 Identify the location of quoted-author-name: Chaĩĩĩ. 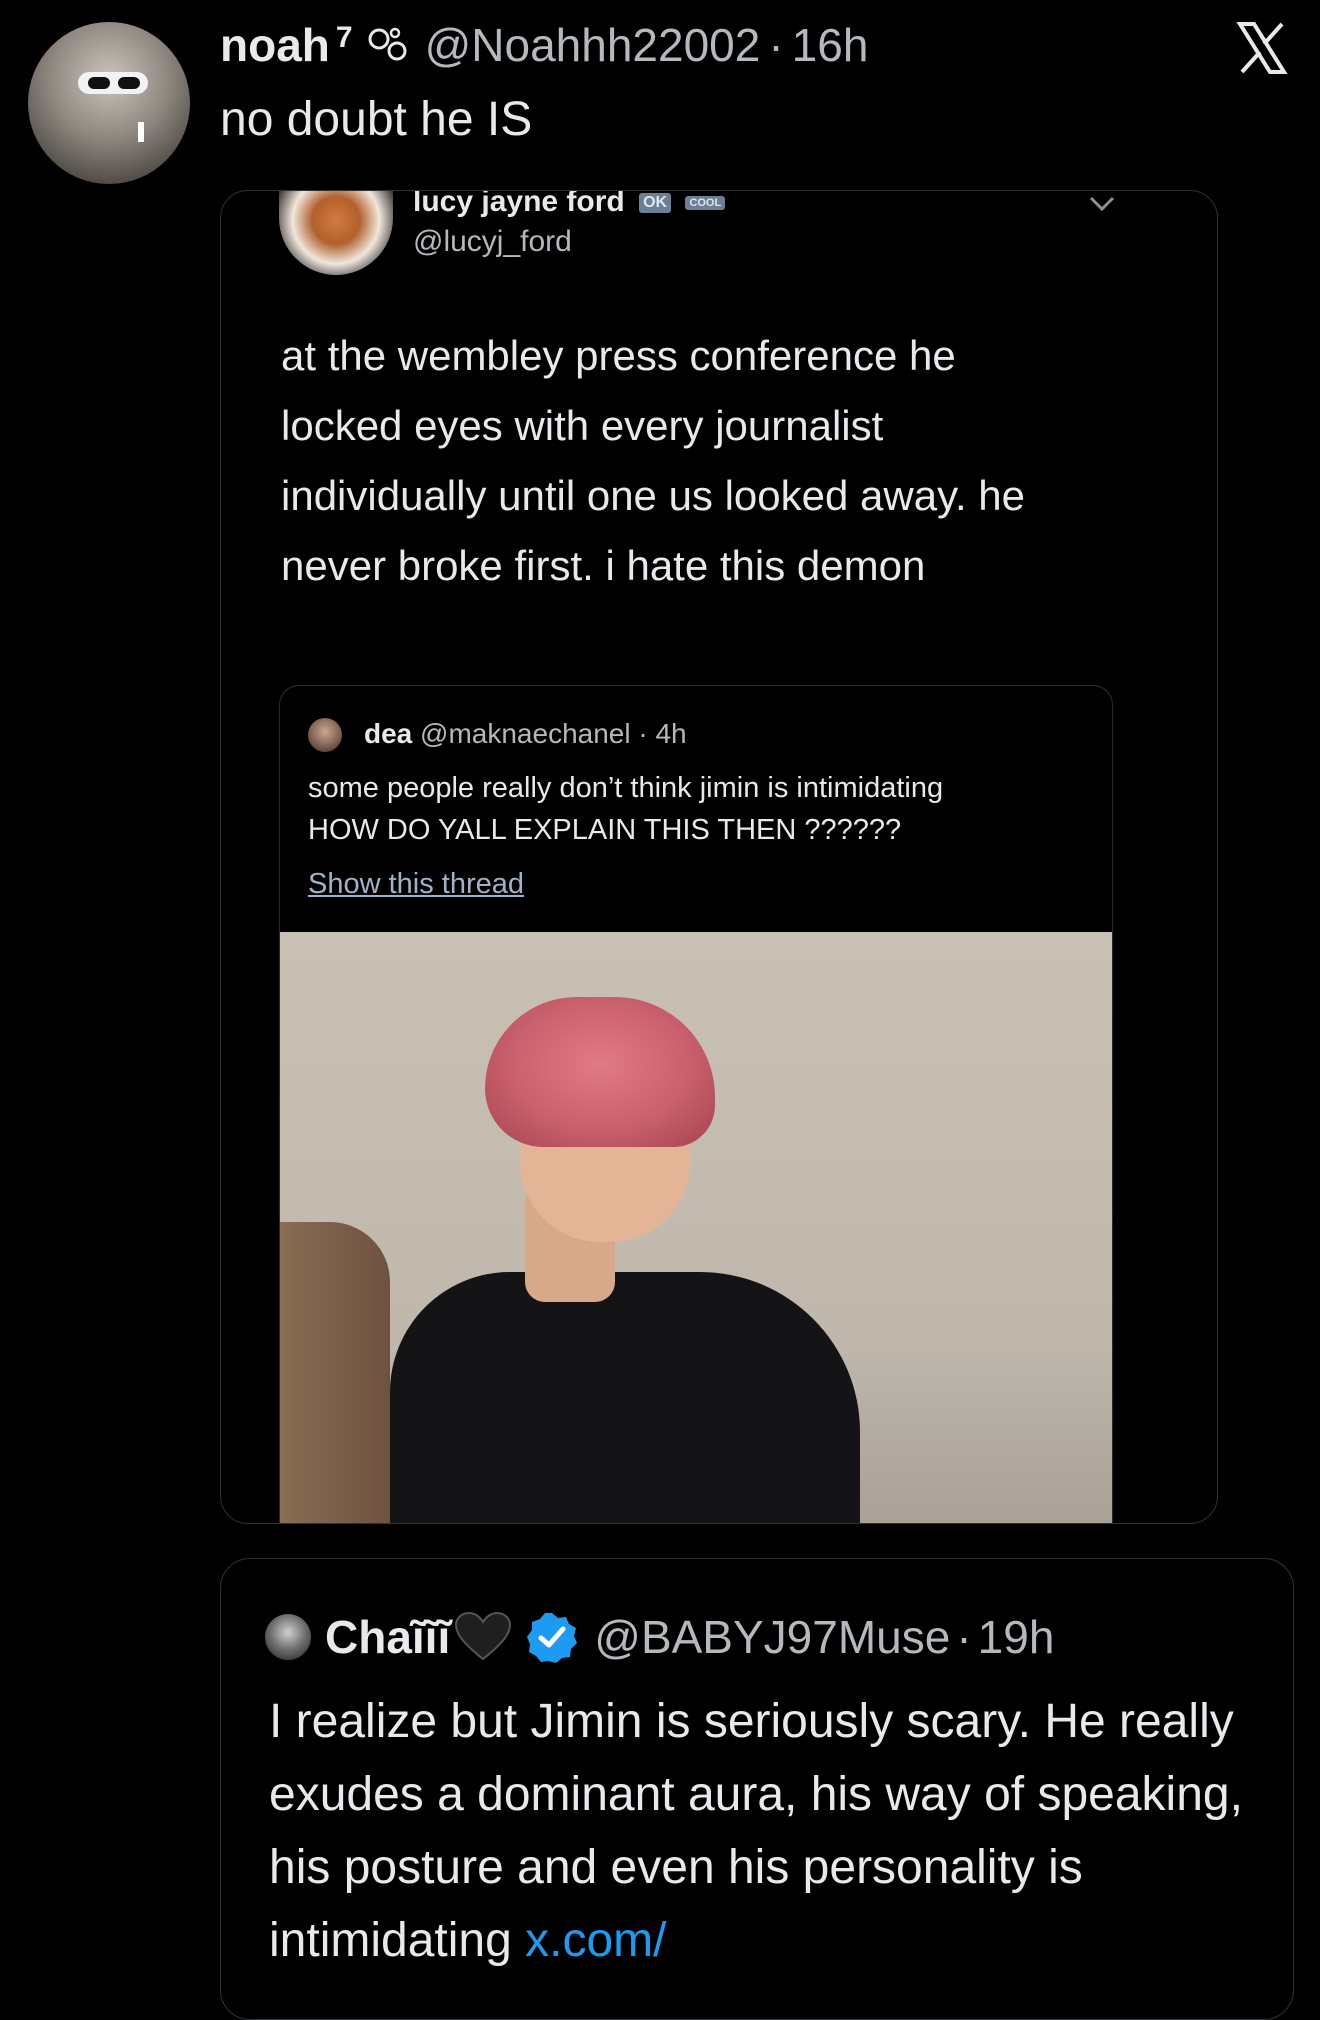
(387, 1637).